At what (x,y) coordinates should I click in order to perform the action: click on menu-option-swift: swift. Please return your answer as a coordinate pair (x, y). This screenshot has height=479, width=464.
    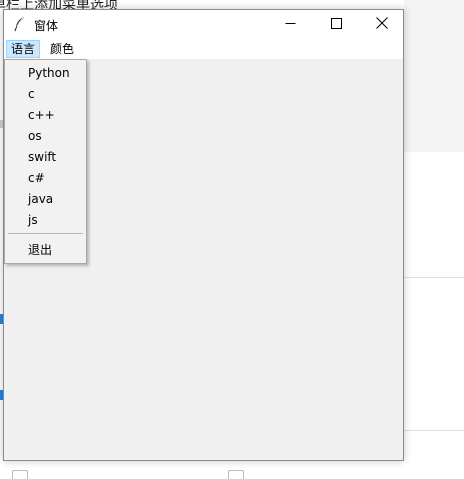
    Looking at the image, I should click on (42, 157).